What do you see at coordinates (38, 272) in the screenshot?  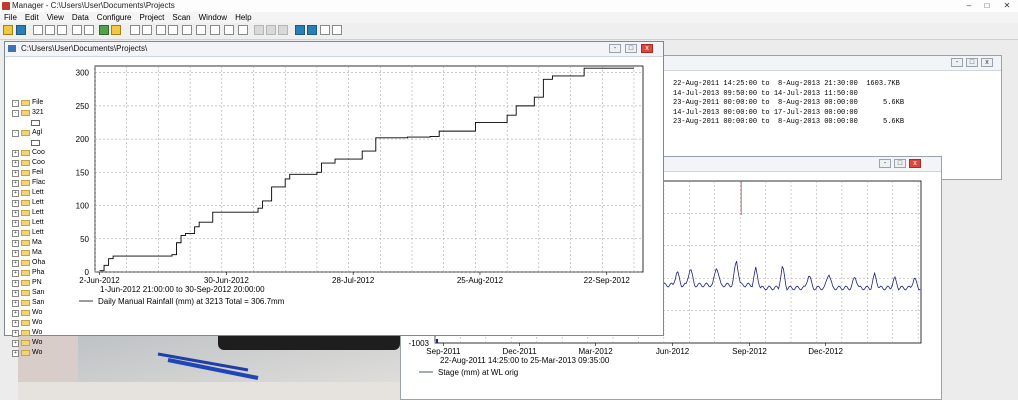 I see `tree-item-label: Pha` at bounding box center [38, 272].